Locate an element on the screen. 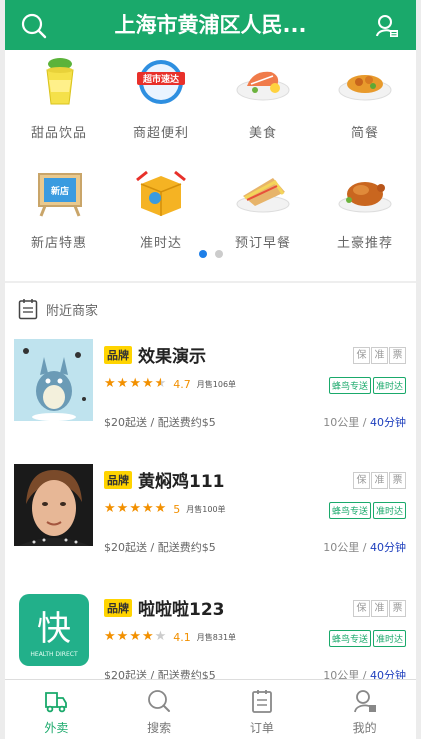 This screenshot has height=739, width=421. order-list-icon is located at coordinates (261, 701).